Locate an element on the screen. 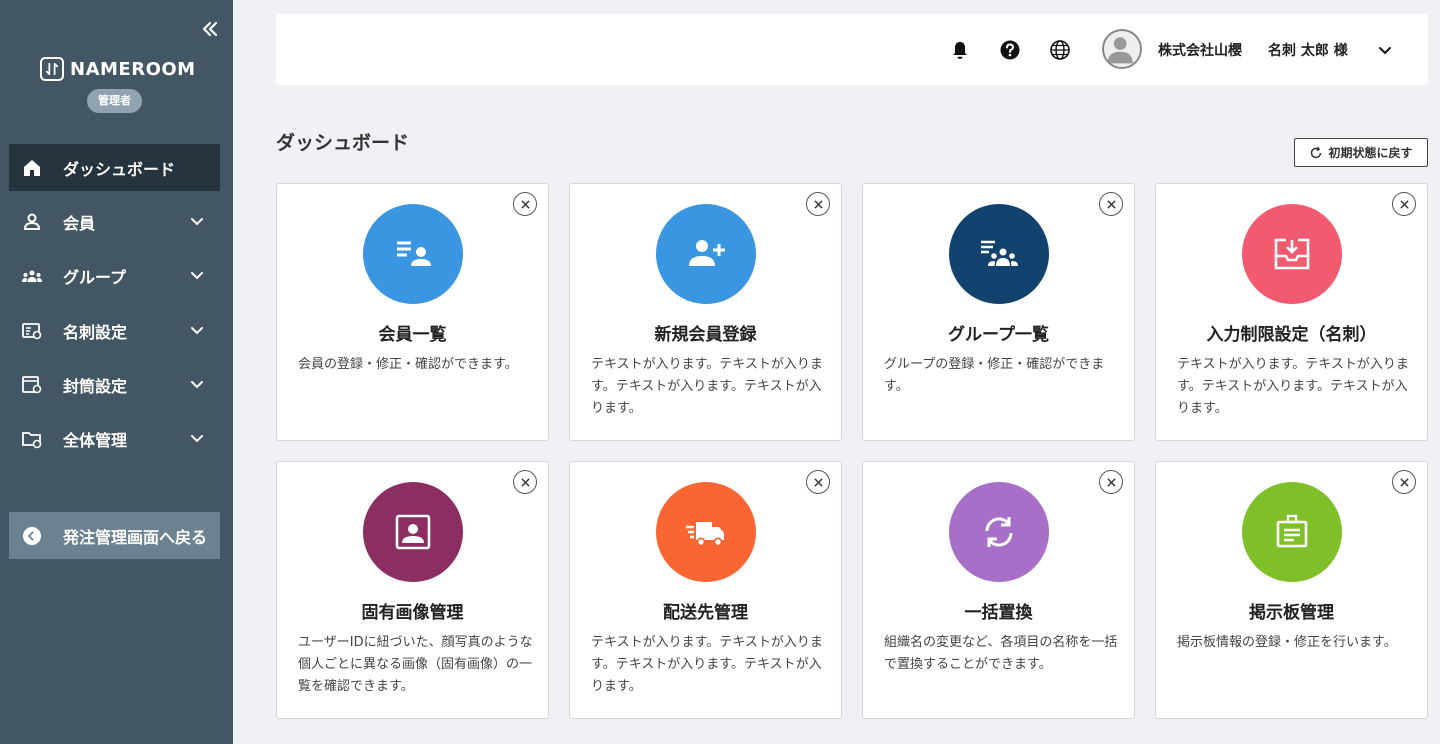 This screenshot has height=744, width=1440. card-title: 入力制限設定（名刺） is located at coordinates (1291, 335).